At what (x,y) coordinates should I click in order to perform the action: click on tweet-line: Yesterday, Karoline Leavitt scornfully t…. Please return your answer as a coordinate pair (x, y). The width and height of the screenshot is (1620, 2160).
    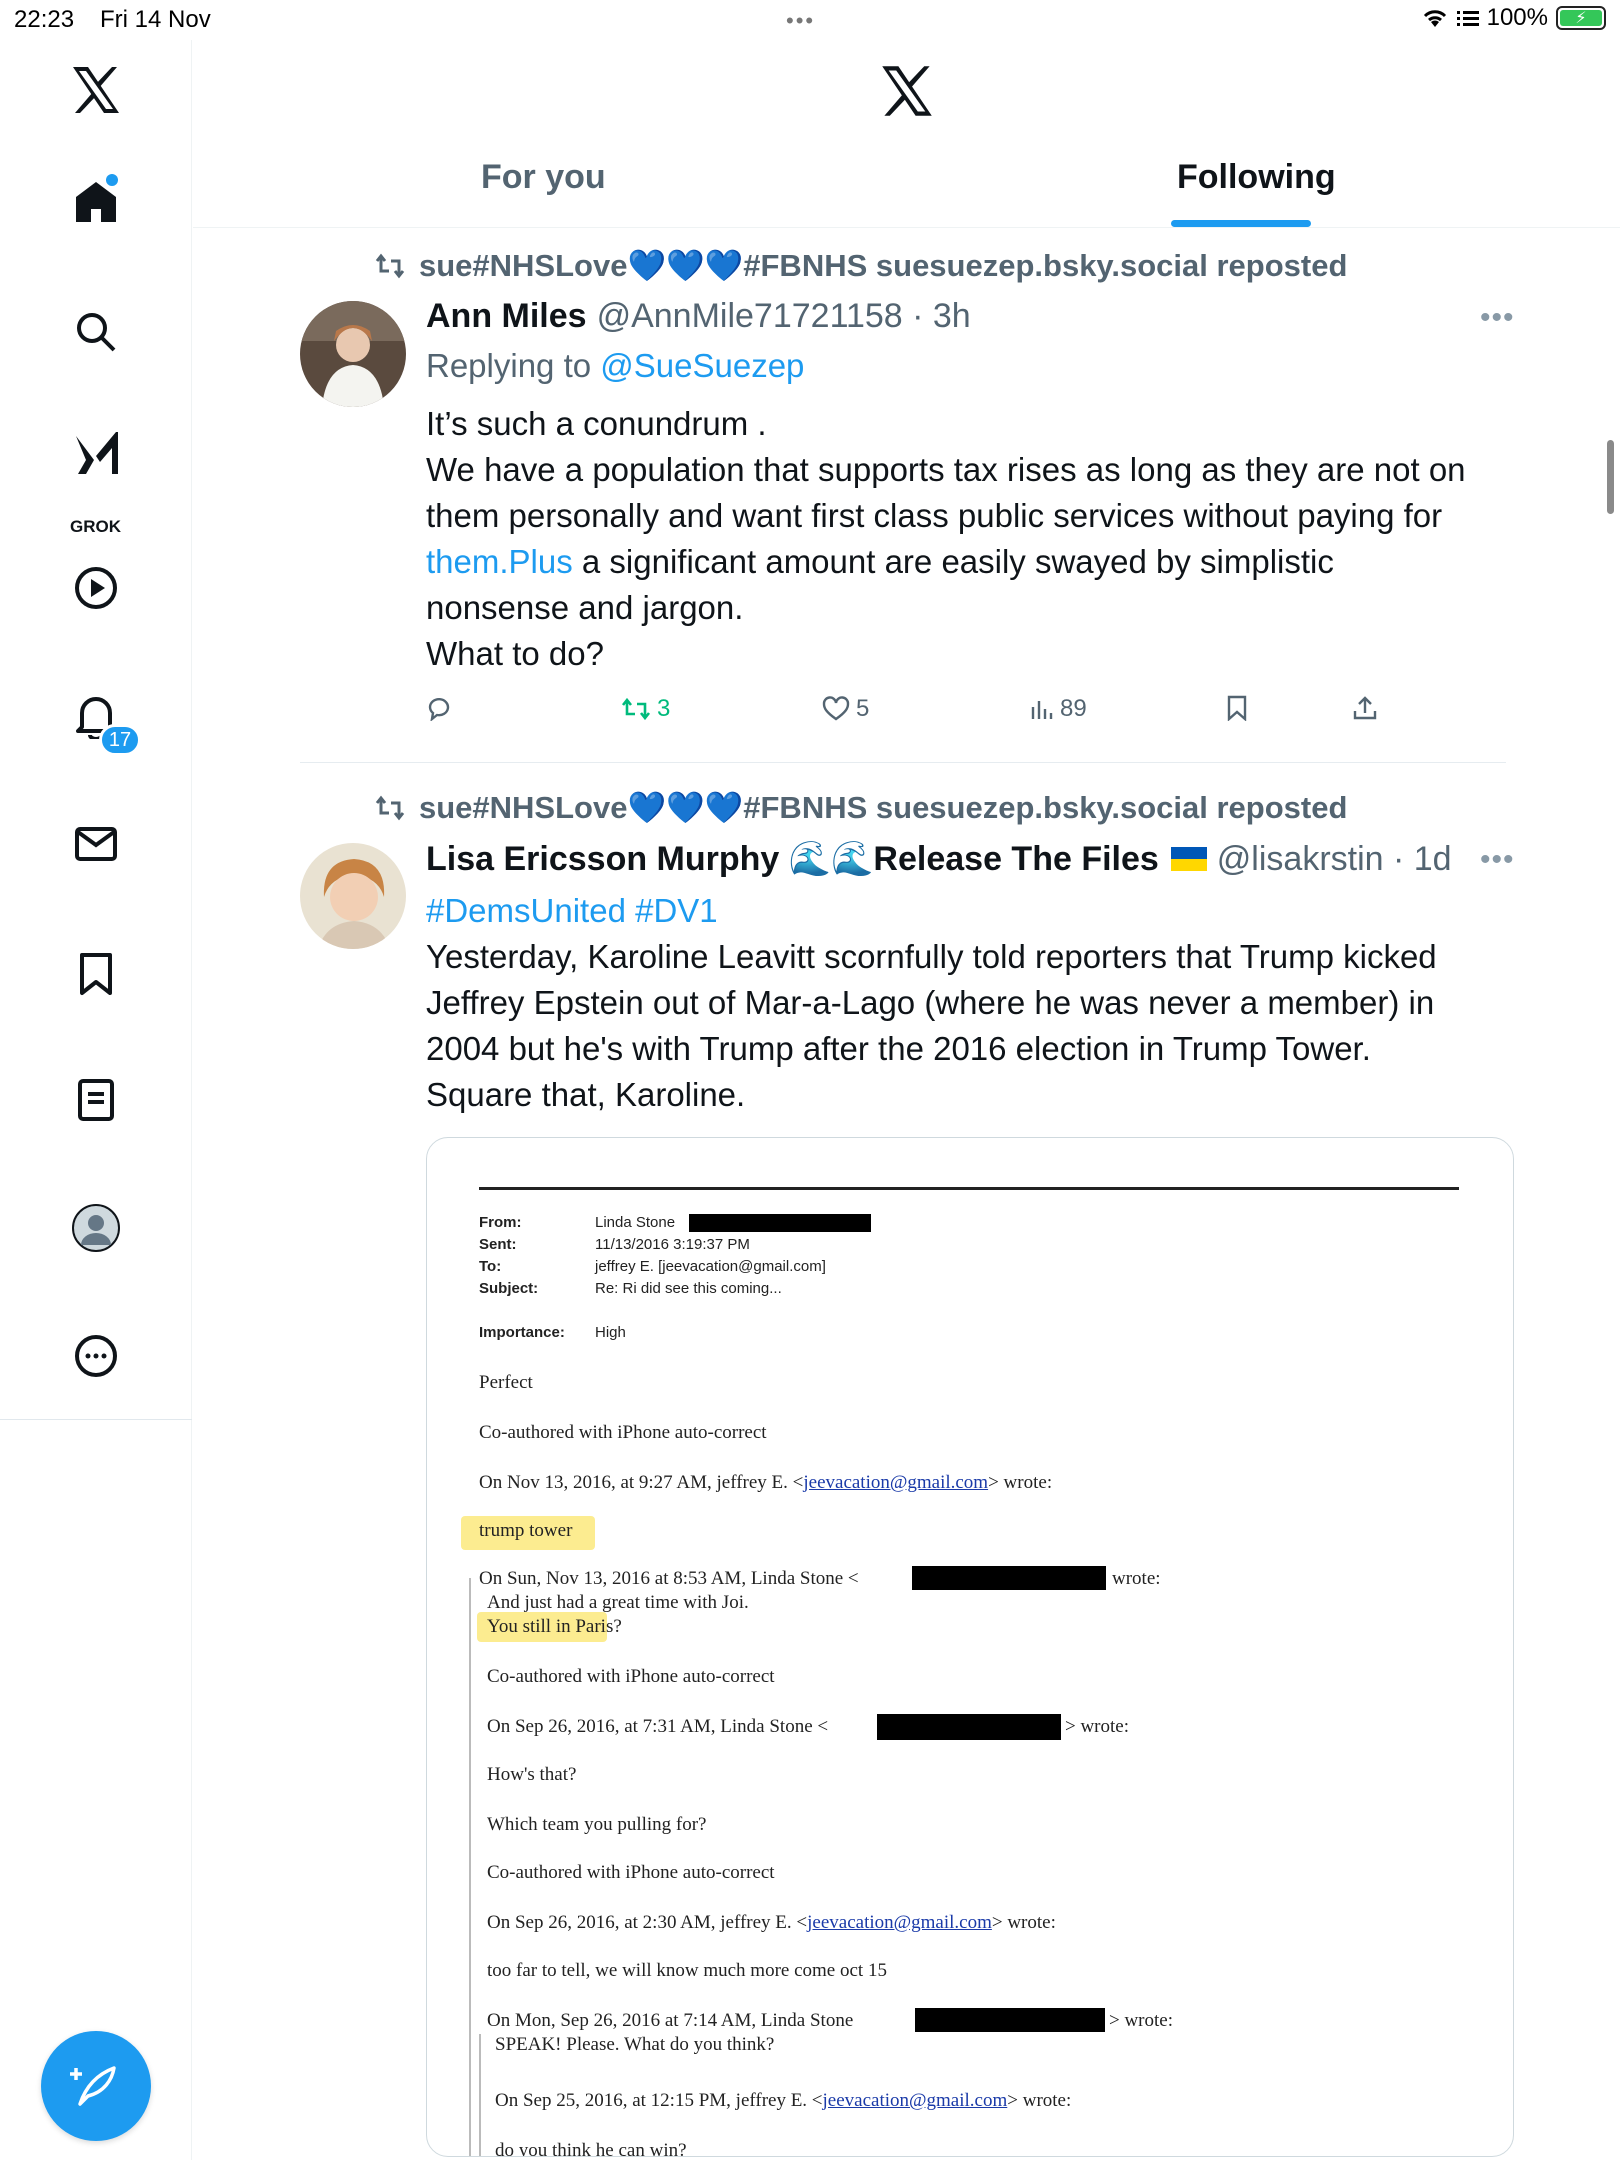
    Looking at the image, I should click on (931, 956).